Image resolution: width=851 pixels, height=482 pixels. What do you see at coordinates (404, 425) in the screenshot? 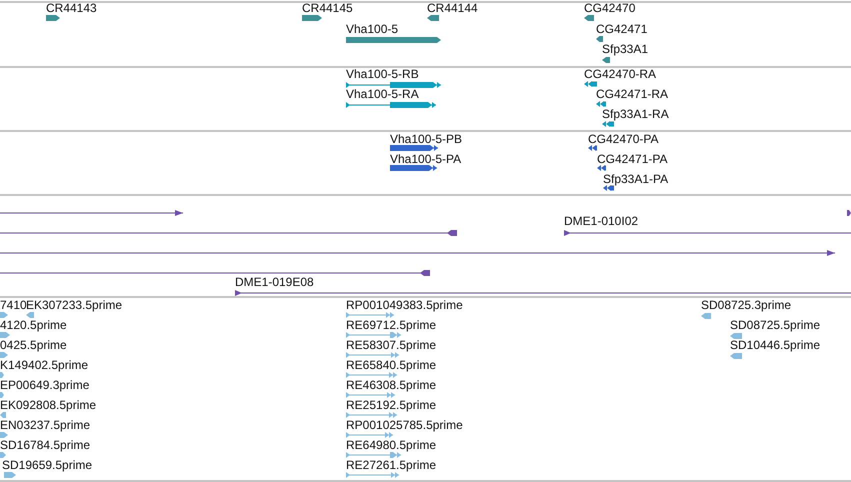
I see `feature-label: RP001025785.5prime` at bounding box center [404, 425].